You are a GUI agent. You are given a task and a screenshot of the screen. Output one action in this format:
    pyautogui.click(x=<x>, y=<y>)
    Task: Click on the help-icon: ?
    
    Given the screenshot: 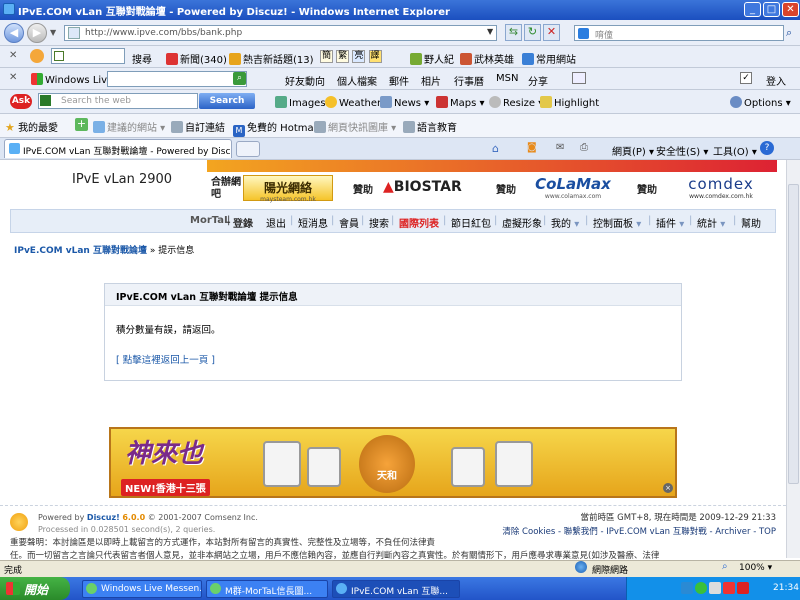 What is the action you would take?
    pyautogui.click(x=767, y=148)
    